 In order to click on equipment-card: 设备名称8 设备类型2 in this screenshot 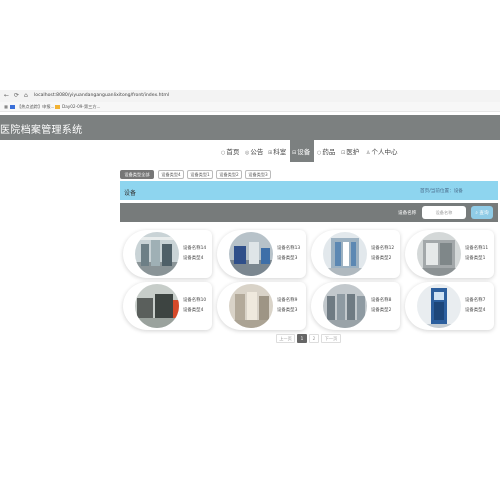, I will do `click(355, 306)`.